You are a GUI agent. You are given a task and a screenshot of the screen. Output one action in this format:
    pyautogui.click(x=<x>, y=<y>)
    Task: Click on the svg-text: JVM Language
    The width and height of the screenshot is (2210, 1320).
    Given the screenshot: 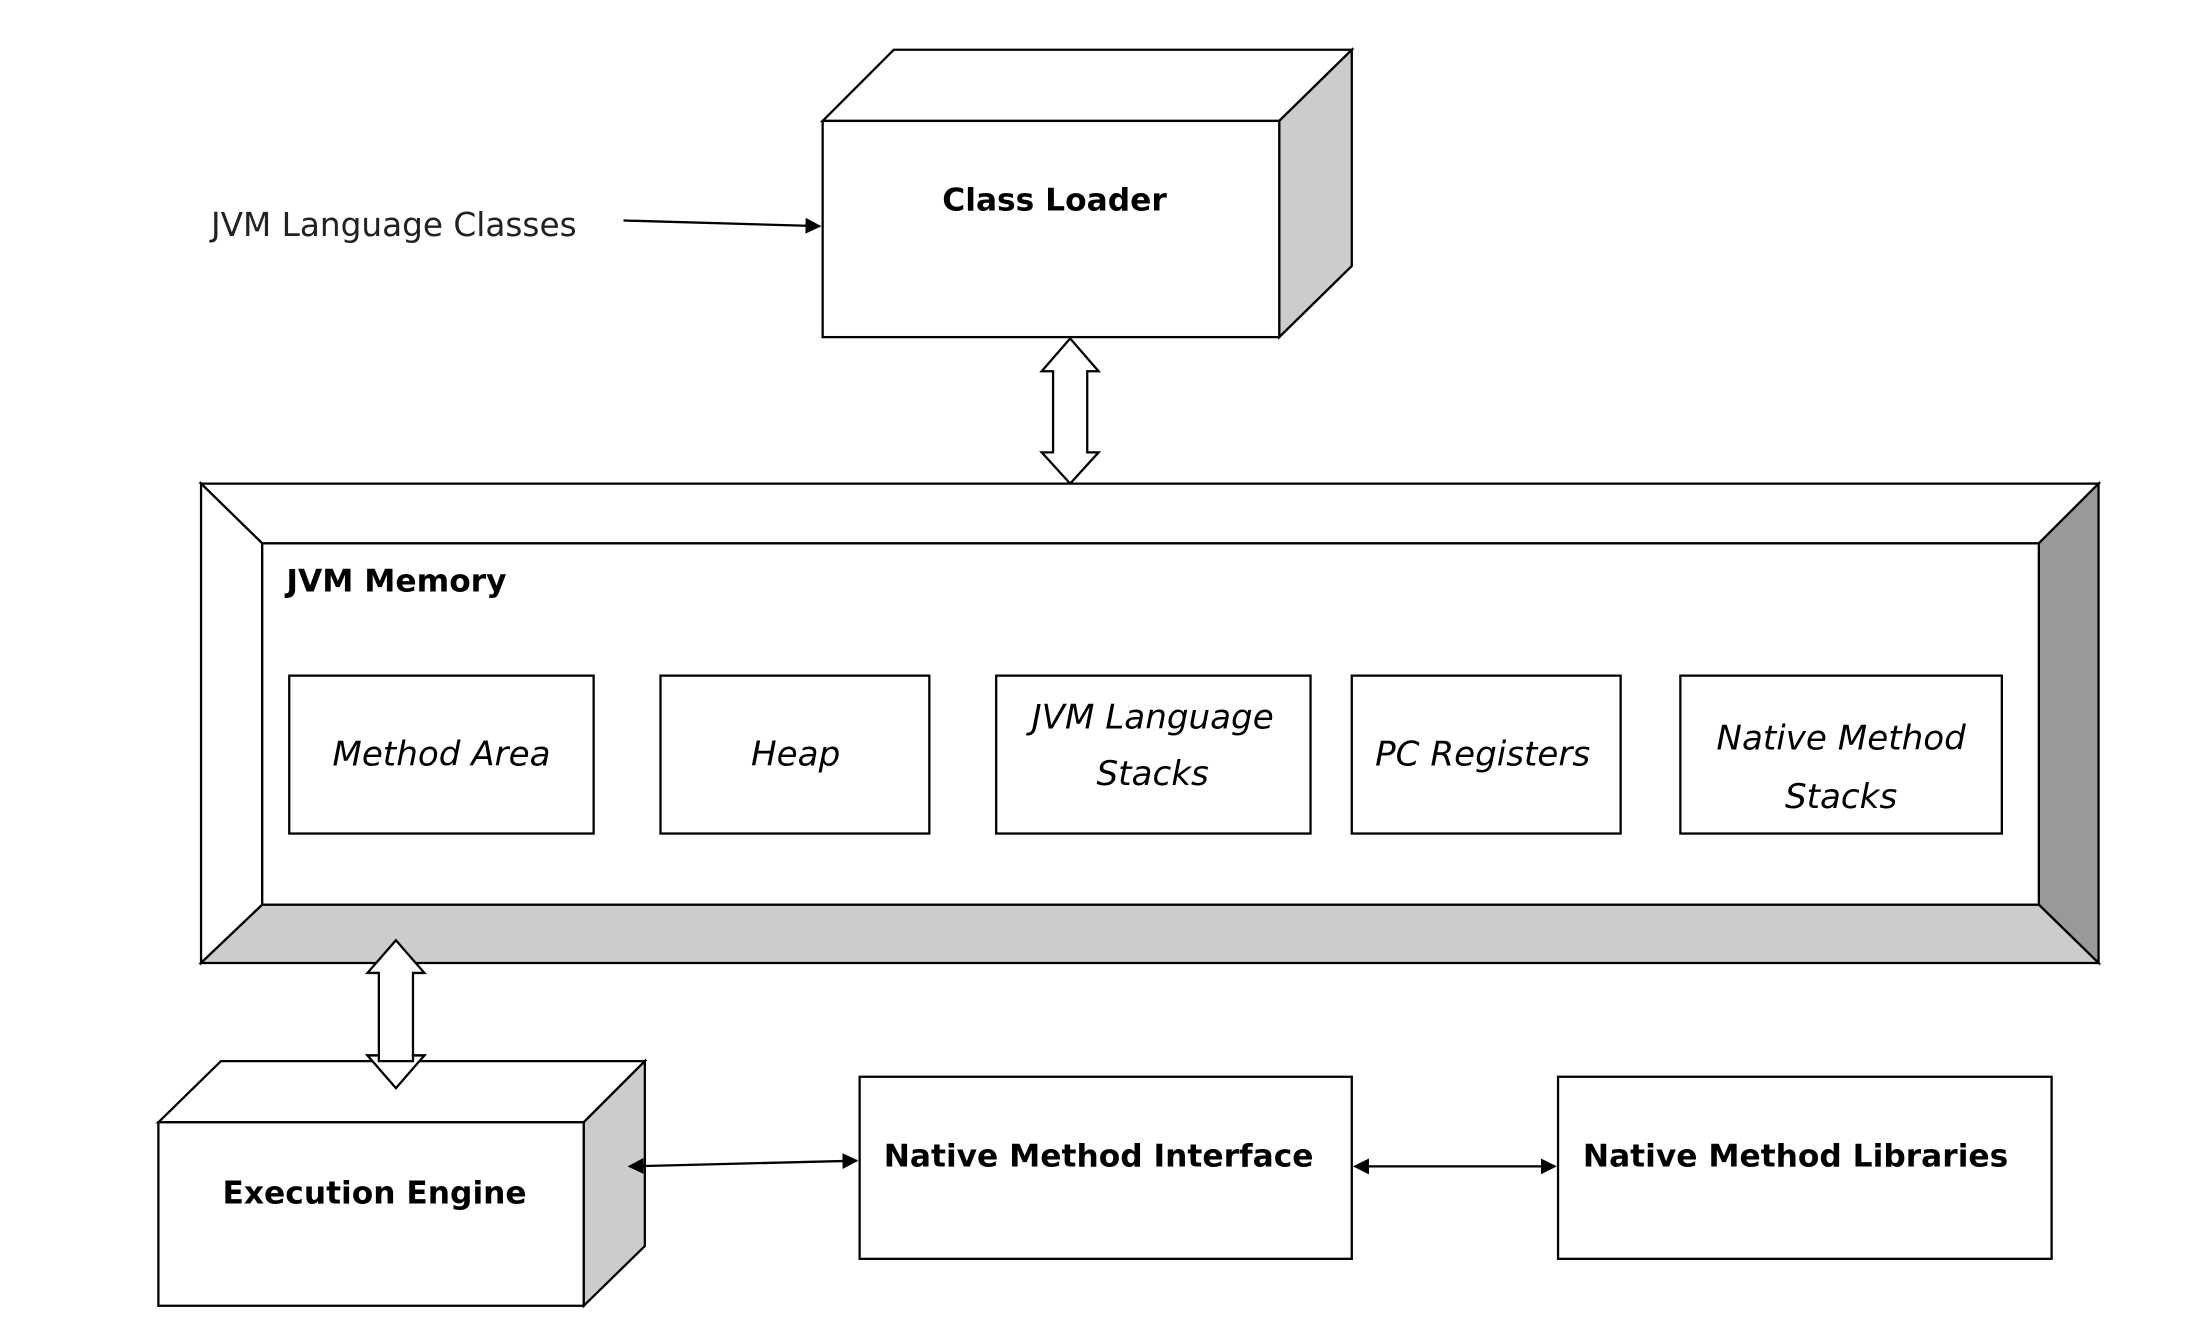 What is the action you would take?
    pyautogui.click(x=1150, y=717)
    